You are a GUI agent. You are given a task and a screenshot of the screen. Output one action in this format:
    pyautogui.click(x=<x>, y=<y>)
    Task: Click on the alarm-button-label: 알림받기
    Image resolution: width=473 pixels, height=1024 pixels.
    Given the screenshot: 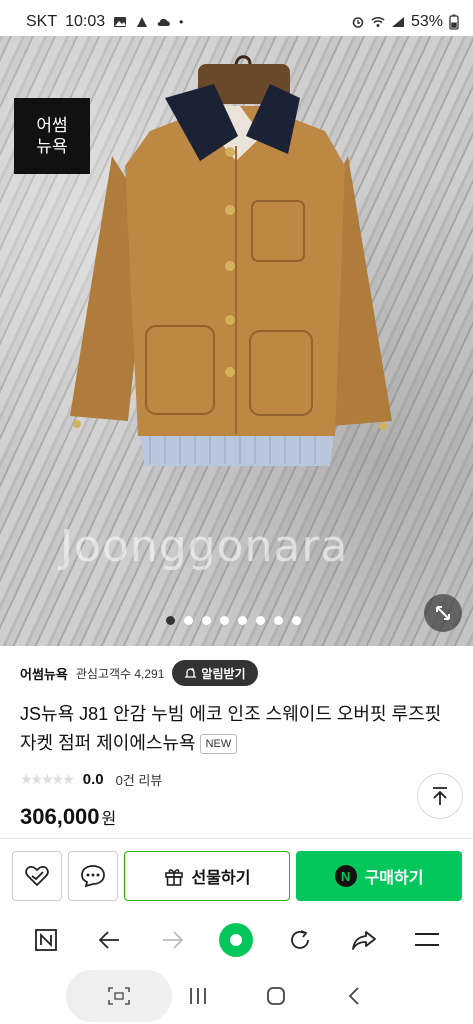 What is the action you would take?
    pyautogui.click(x=223, y=673)
    